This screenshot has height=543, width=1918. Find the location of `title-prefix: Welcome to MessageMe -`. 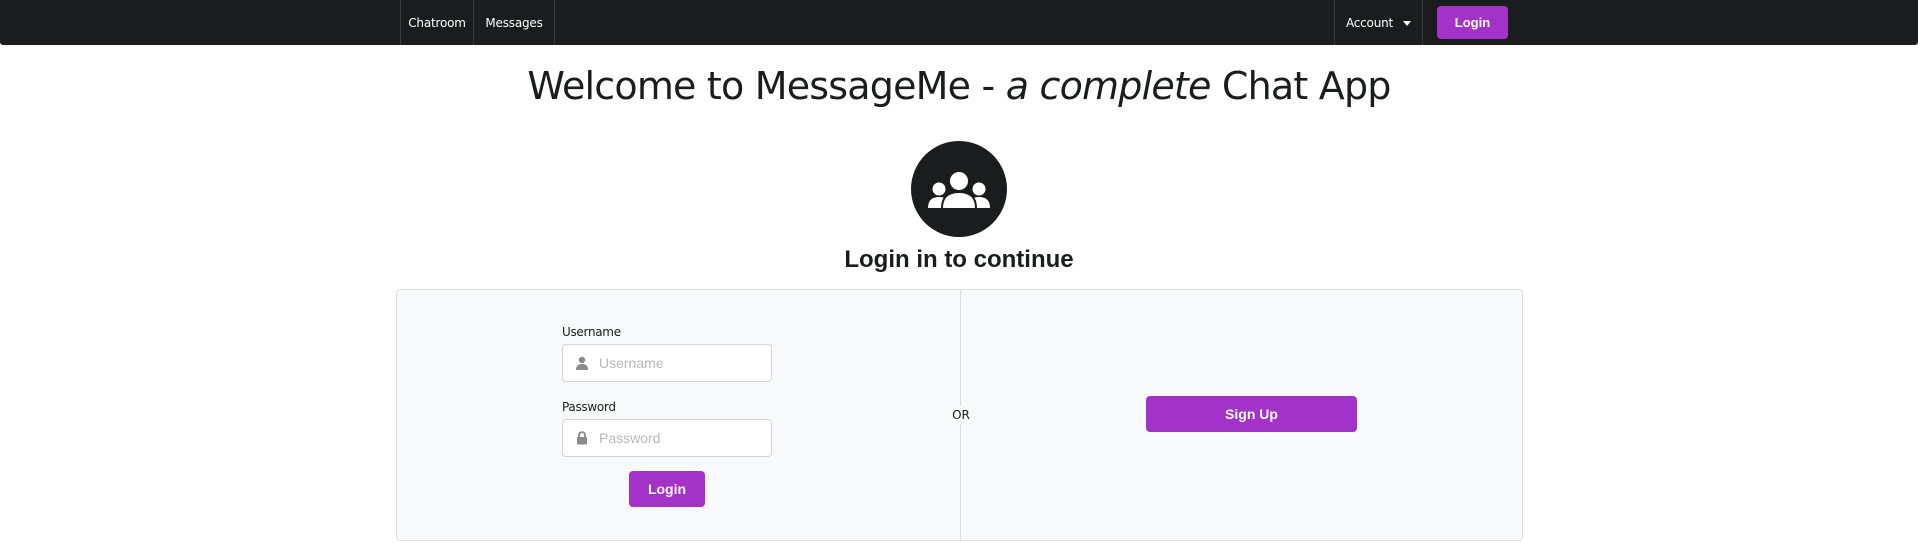

title-prefix: Welcome to MessageMe - is located at coordinates (766, 86).